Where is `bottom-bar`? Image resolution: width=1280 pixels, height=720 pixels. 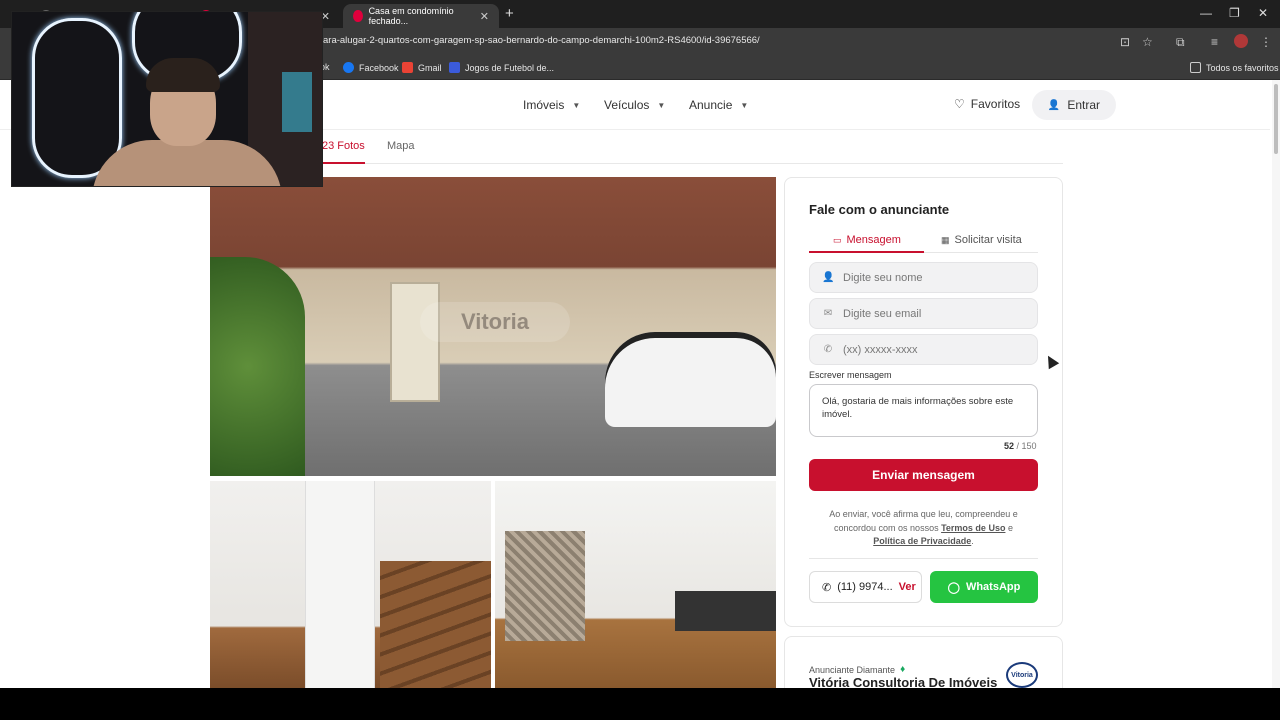 bottom-bar is located at coordinates (640, 704).